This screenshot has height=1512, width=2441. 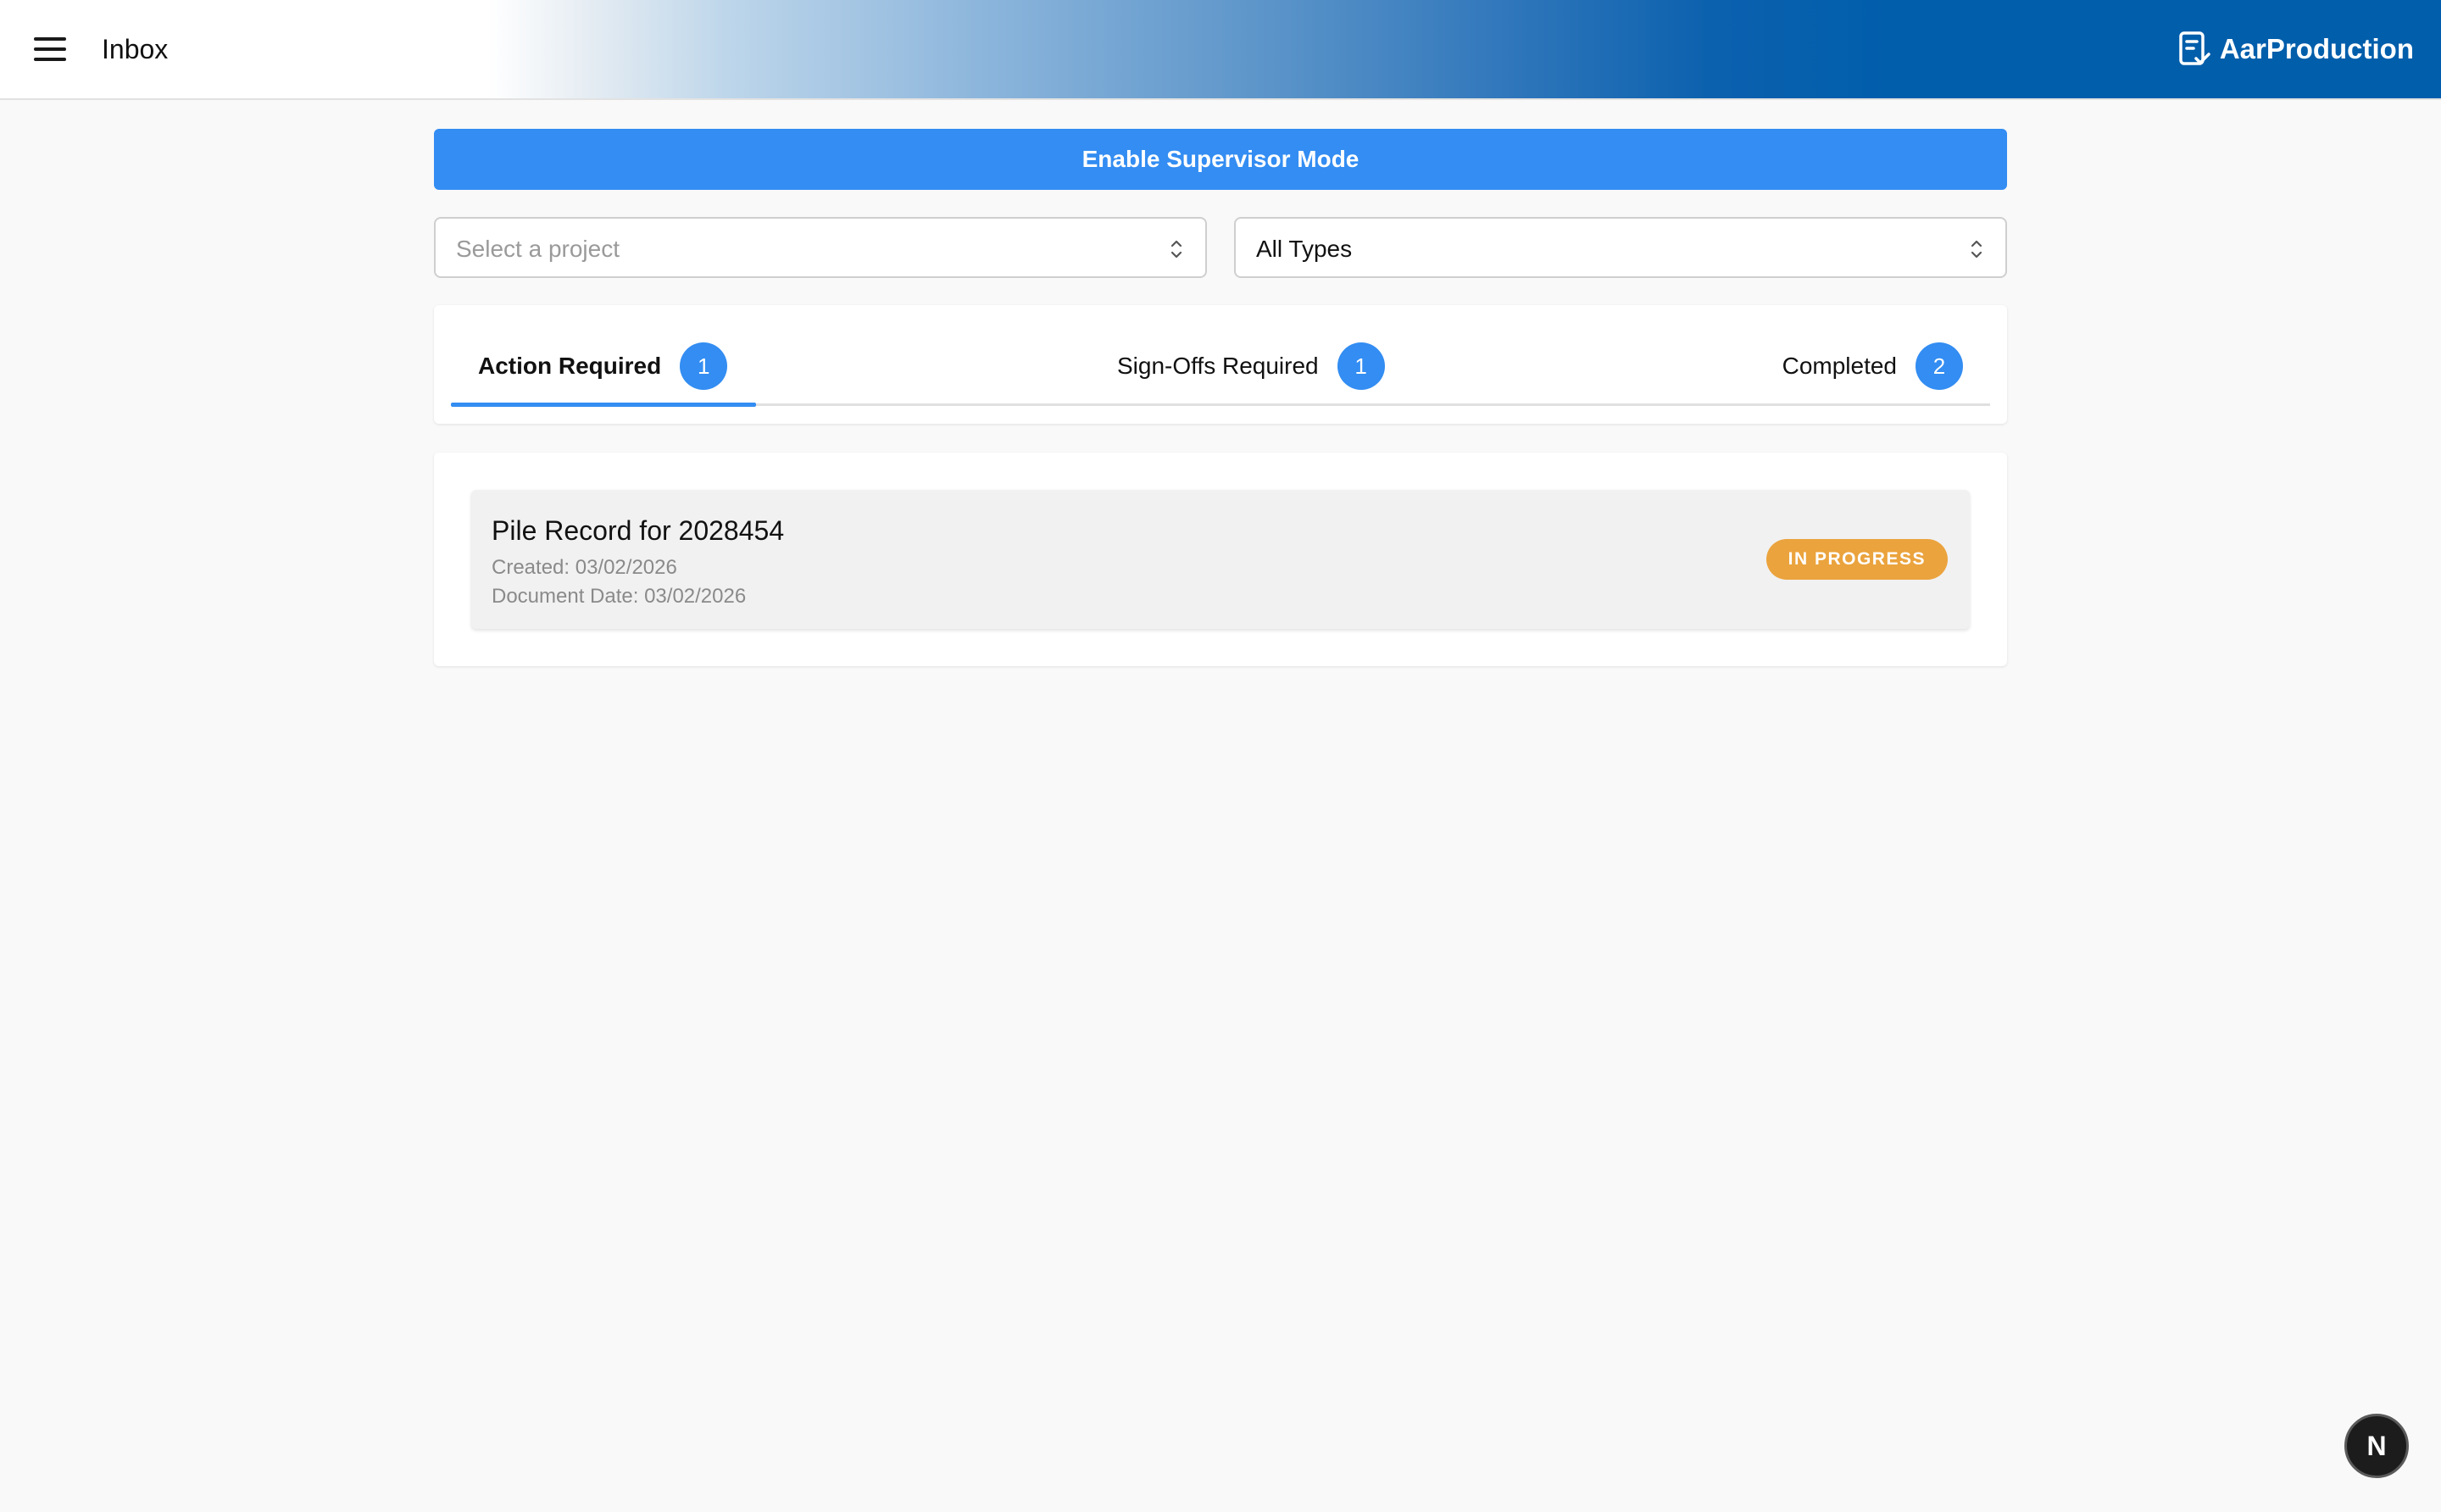 What do you see at coordinates (51, 49) in the screenshot?
I see `hamburger-menu-icon` at bounding box center [51, 49].